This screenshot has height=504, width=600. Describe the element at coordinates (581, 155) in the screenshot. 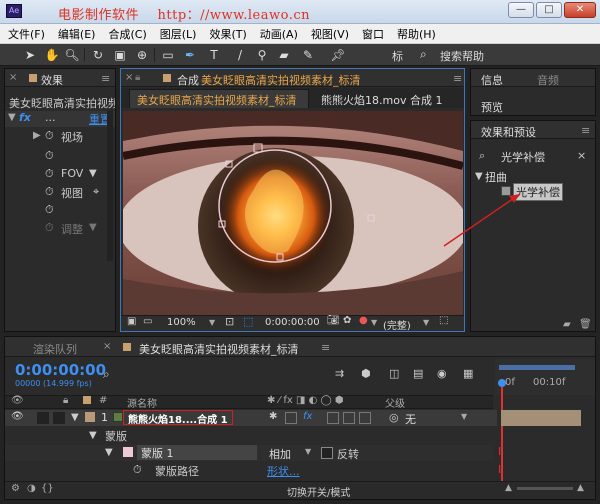

I see `clear-search-icon: ×` at that location.